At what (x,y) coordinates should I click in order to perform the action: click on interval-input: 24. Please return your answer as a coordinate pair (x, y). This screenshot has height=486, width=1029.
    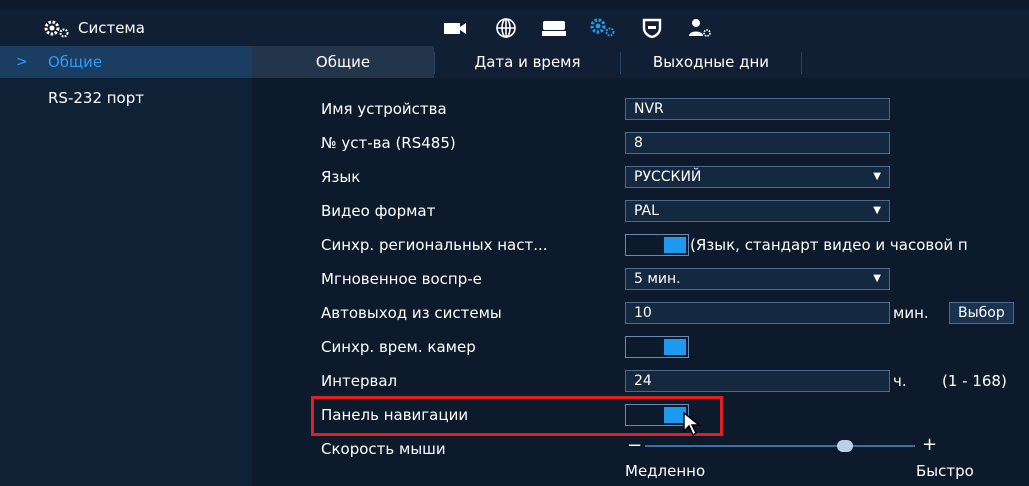
    Looking at the image, I should click on (757, 381).